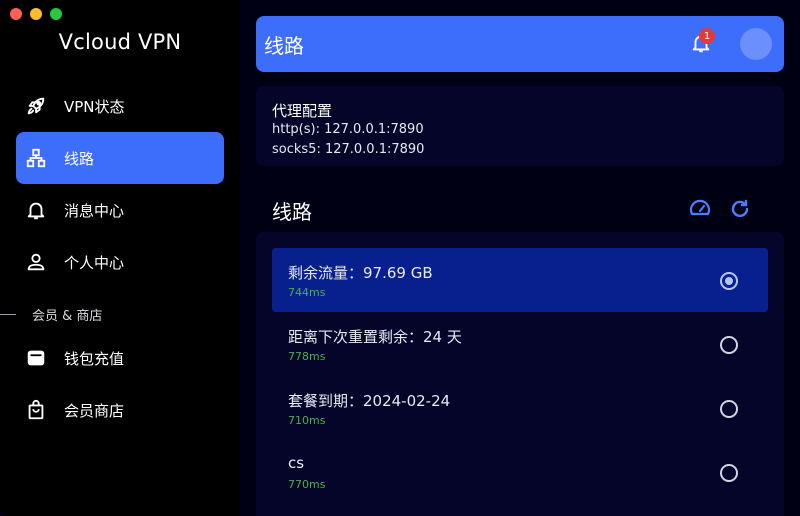 The width and height of the screenshot is (800, 516). What do you see at coordinates (36, 210) in the screenshot?
I see `bell-icon` at bounding box center [36, 210].